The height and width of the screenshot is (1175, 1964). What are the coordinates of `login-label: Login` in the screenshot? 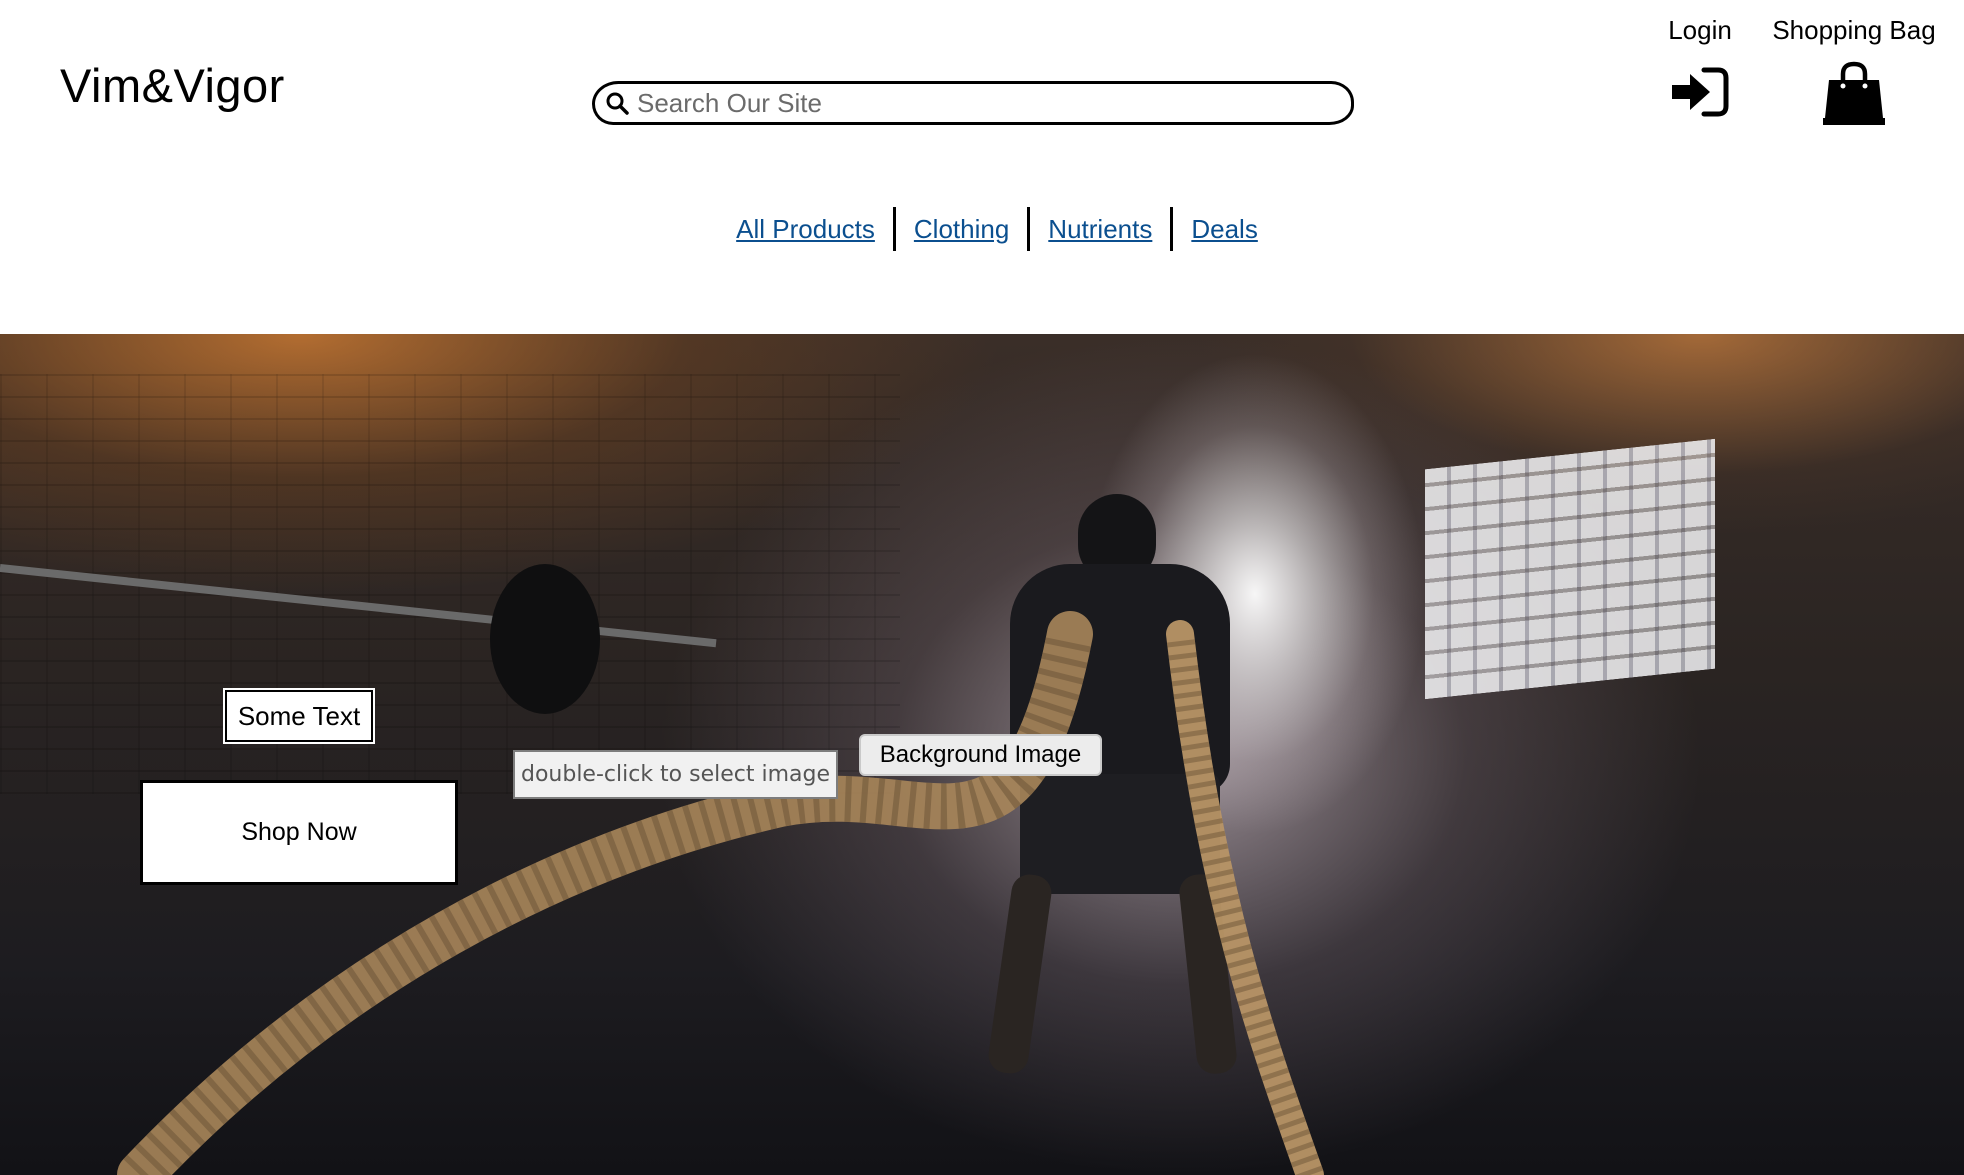 It's located at (1700, 30).